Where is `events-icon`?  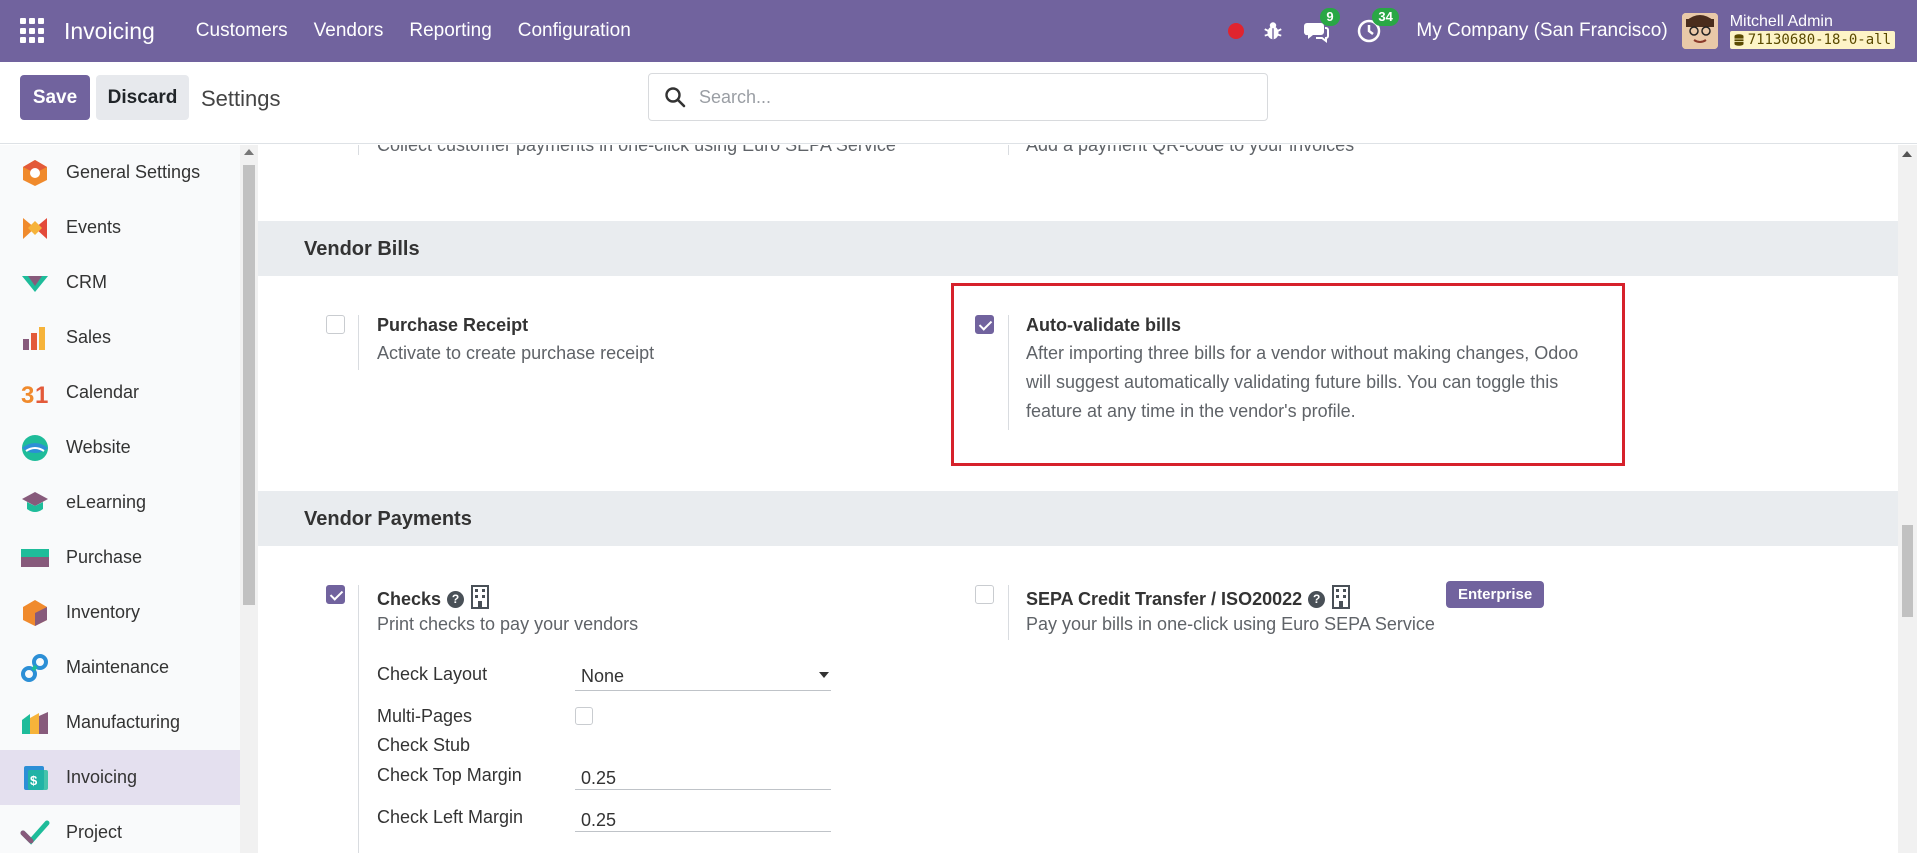
events-icon is located at coordinates (35, 228).